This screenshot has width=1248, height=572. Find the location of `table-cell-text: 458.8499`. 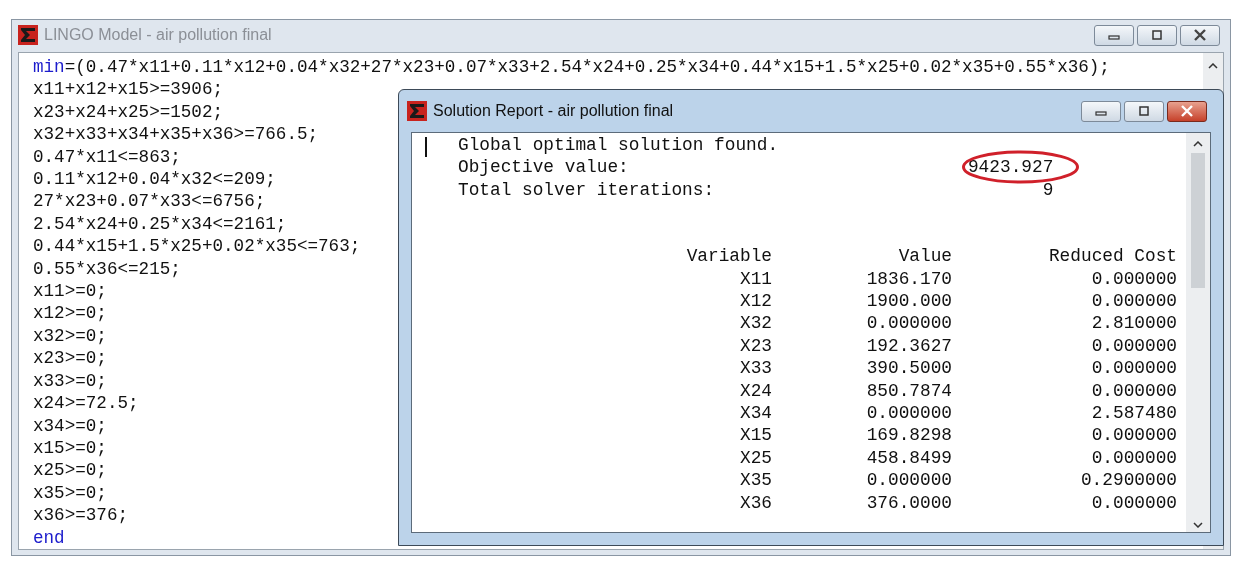

table-cell-text: 458.8499 is located at coordinates (908, 458).